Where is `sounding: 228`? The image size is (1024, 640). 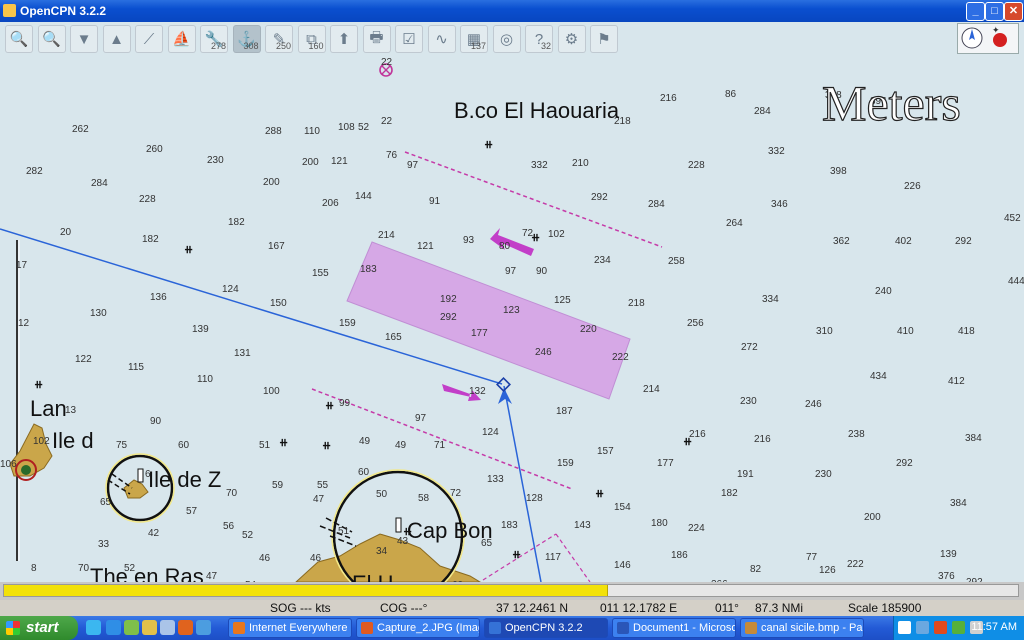 sounding: 228 is located at coordinates (147, 199).